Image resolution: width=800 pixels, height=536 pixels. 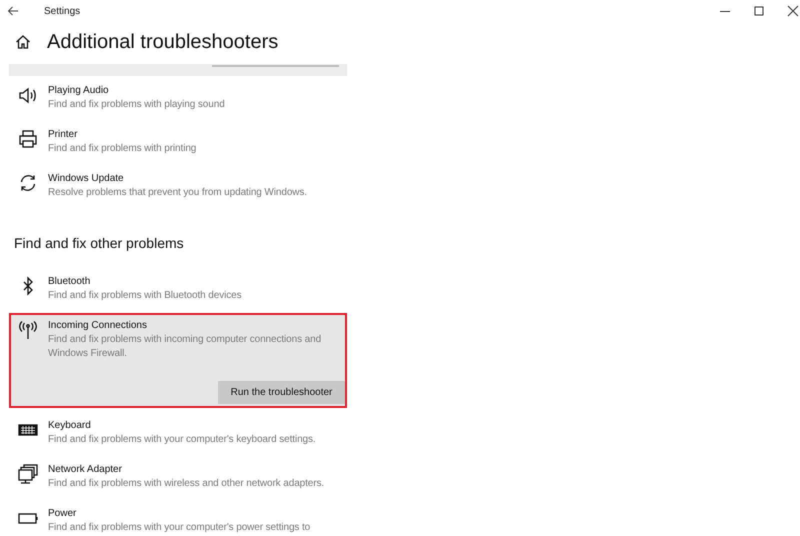 I want to click on item-description: Resolve problems that prevent you from updating Windows., so click(x=178, y=193).